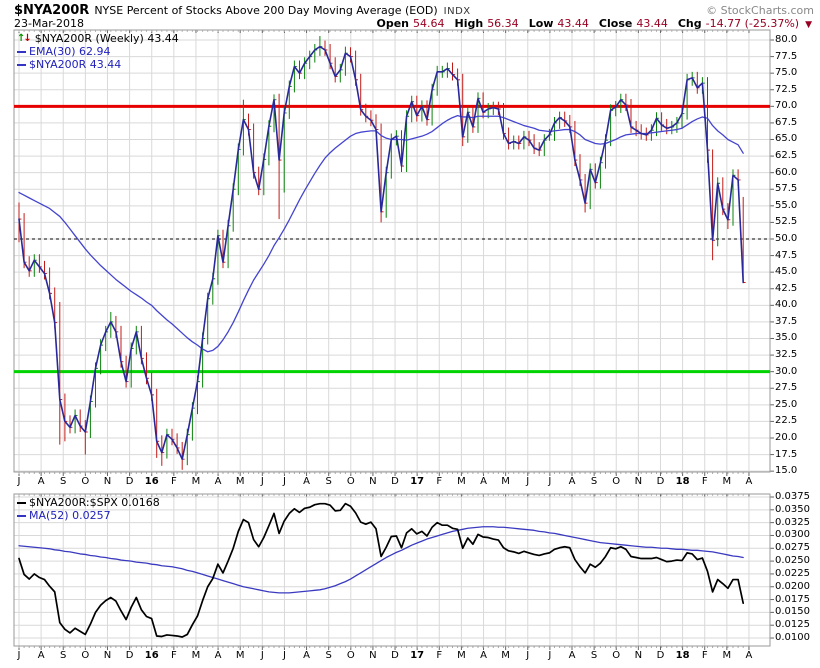  Describe the element at coordinates (786, 189) in the screenshot. I see `main-y-axis-label: 57.5` at that location.